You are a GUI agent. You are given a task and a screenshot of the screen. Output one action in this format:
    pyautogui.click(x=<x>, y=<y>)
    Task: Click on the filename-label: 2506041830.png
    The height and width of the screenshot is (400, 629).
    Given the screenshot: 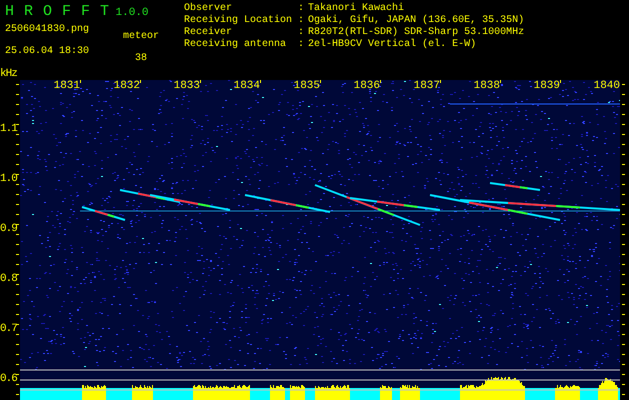 What is the action you would take?
    pyautogui.click(x=47, y=30)
    